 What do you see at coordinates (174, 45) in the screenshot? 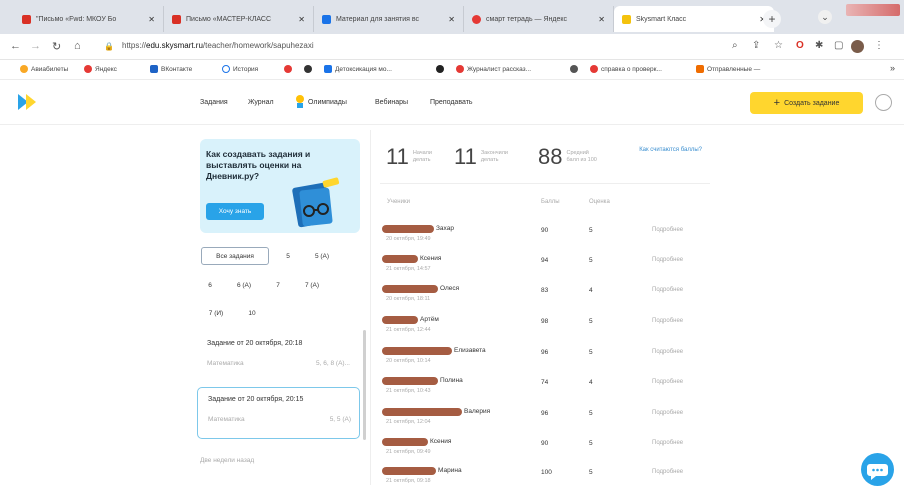
I see `url-host: edu.skysmart.ru` at bounding box center [174, 45].